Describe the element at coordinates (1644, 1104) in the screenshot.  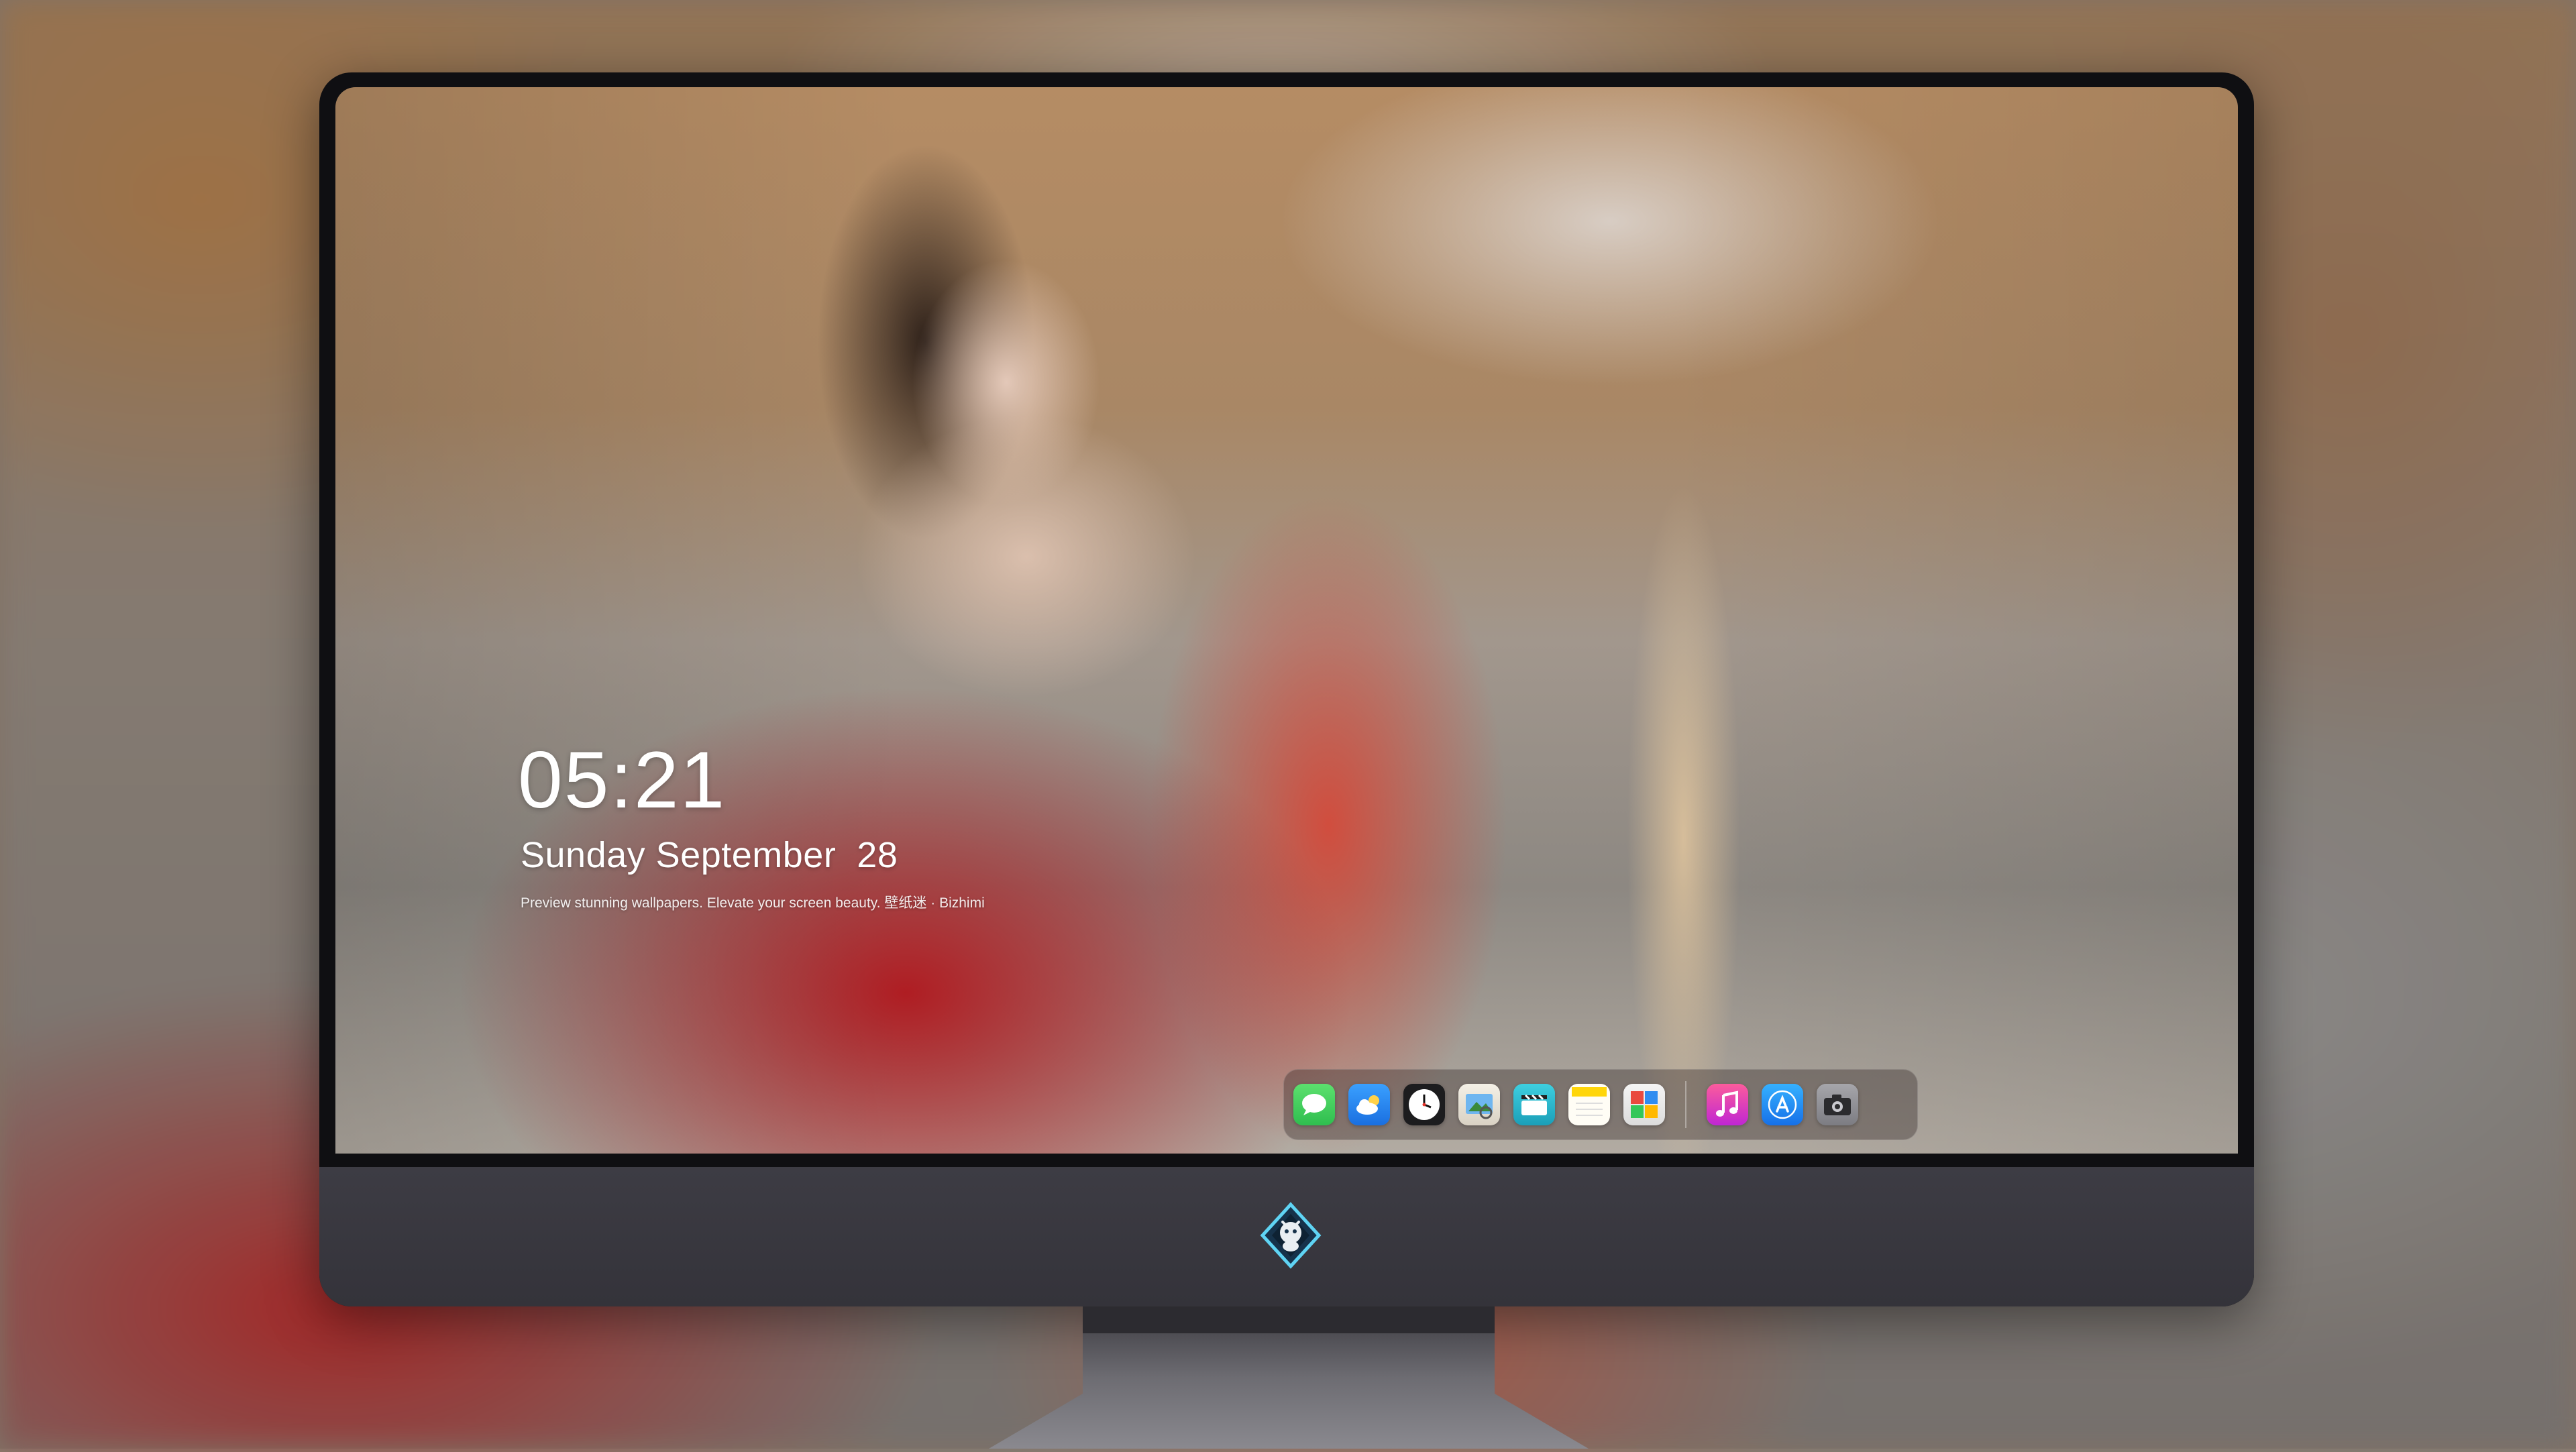
I see `photo-booth-app-icon` at that location.